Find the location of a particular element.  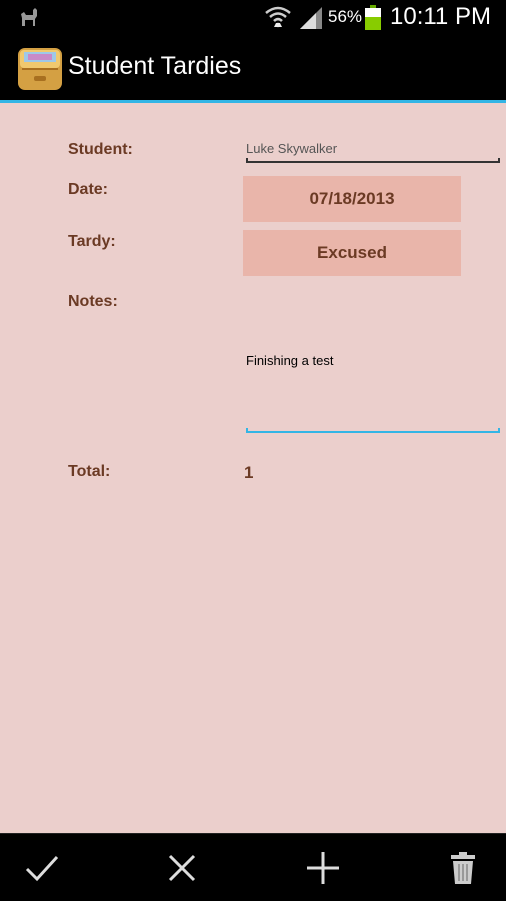

student-input-value: Luke Skywalker is located at coordinates (292, 148).